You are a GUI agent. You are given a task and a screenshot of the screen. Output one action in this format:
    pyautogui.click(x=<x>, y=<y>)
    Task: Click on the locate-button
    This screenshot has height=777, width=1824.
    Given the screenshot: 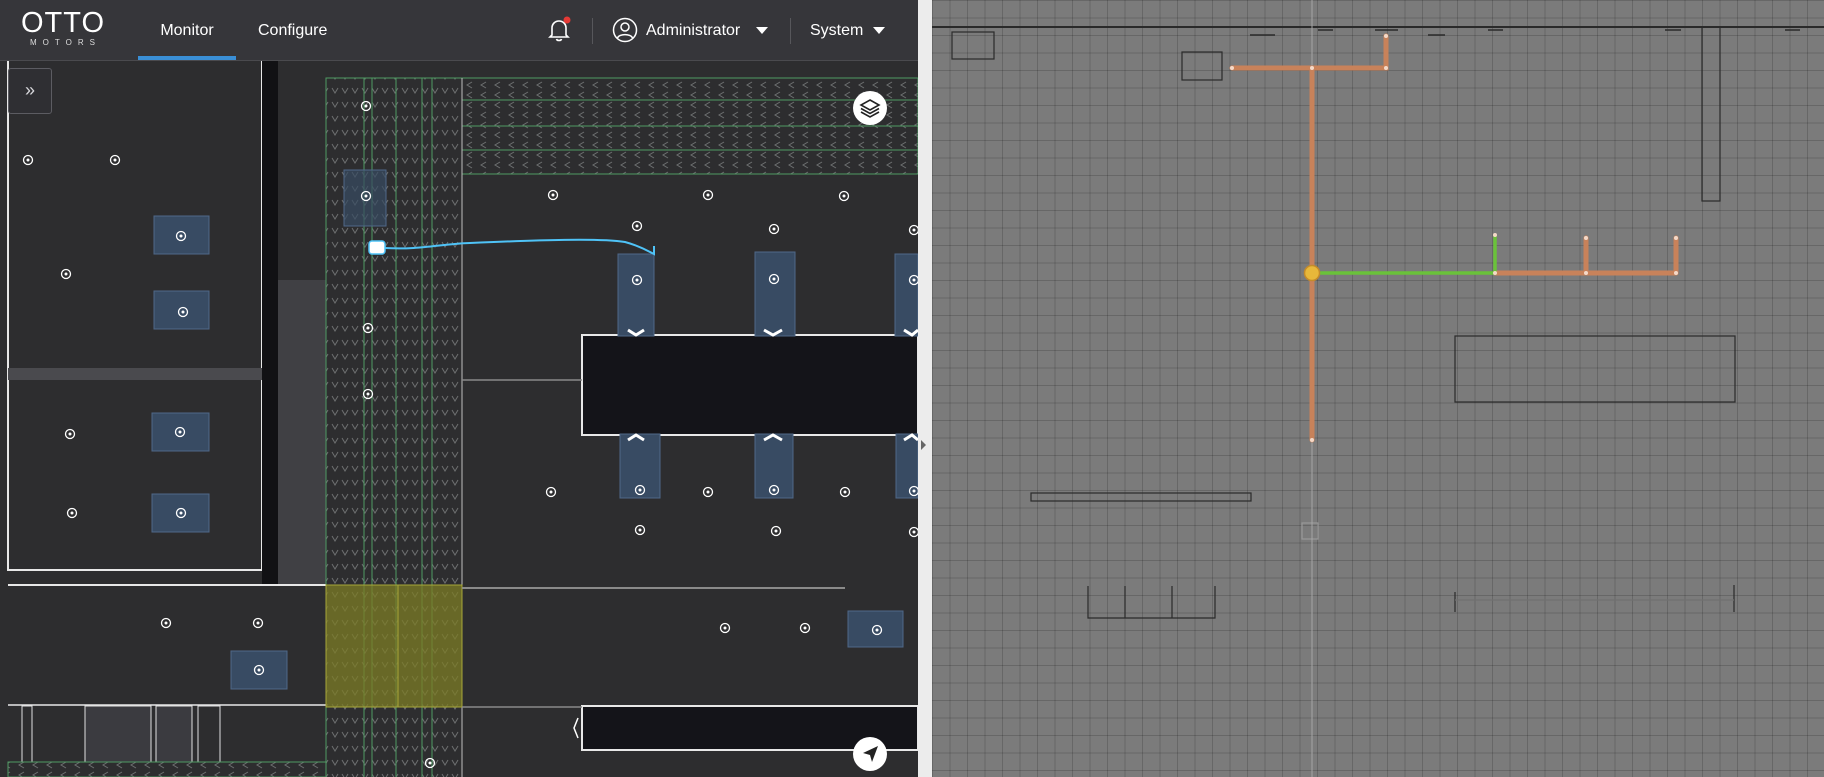 What is the action you would take?
    pyautogui.click(x=870, y=754)
    